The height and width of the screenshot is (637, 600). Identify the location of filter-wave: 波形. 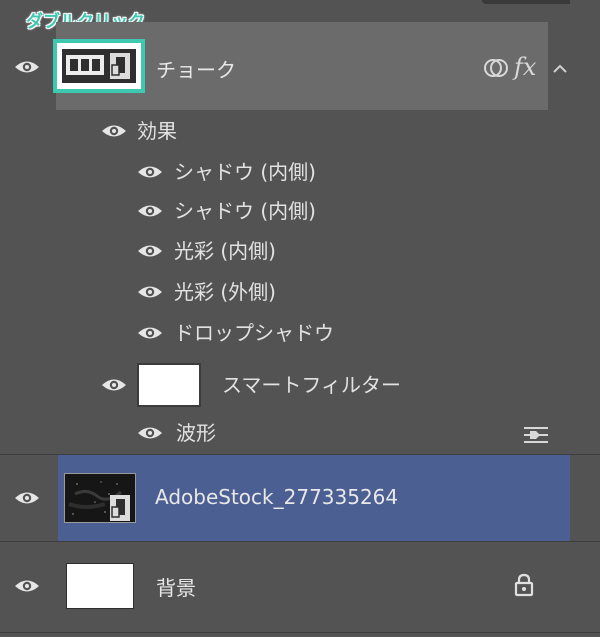
(196, 431).